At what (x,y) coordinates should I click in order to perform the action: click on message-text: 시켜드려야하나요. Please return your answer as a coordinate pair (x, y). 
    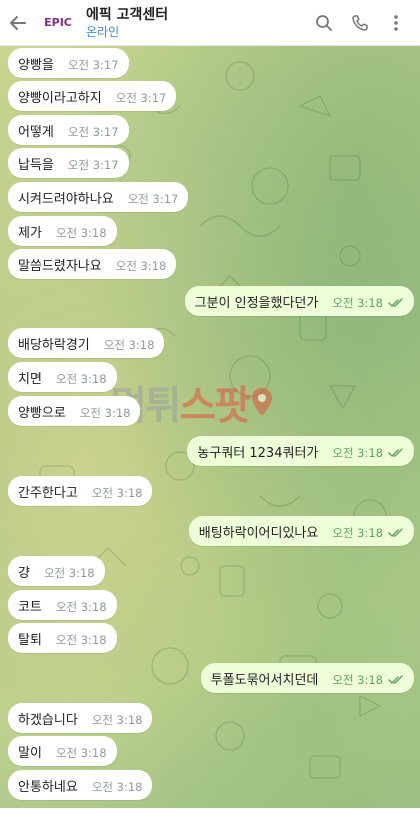
    Looking at the image, I should click on (66, 199).